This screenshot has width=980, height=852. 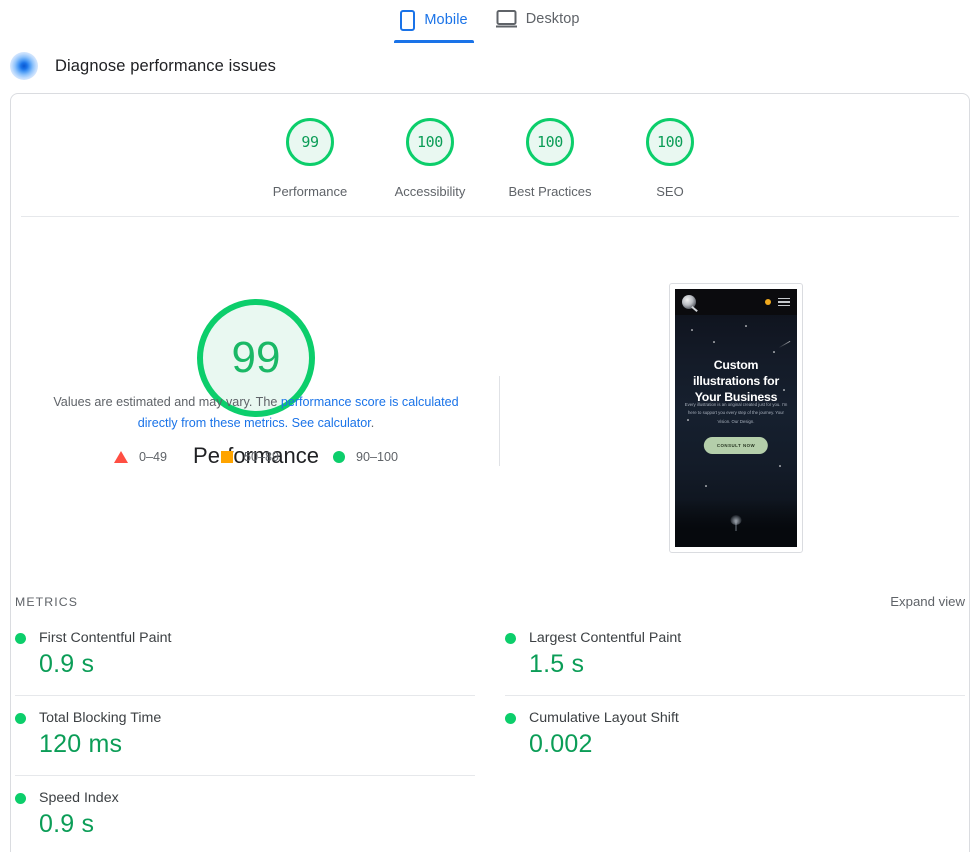 What do you see at coordinates (736, 445) in the screenshot?
I see `screenshot-cta-button: CONSULT NOW` at bounding box center [736, 445].